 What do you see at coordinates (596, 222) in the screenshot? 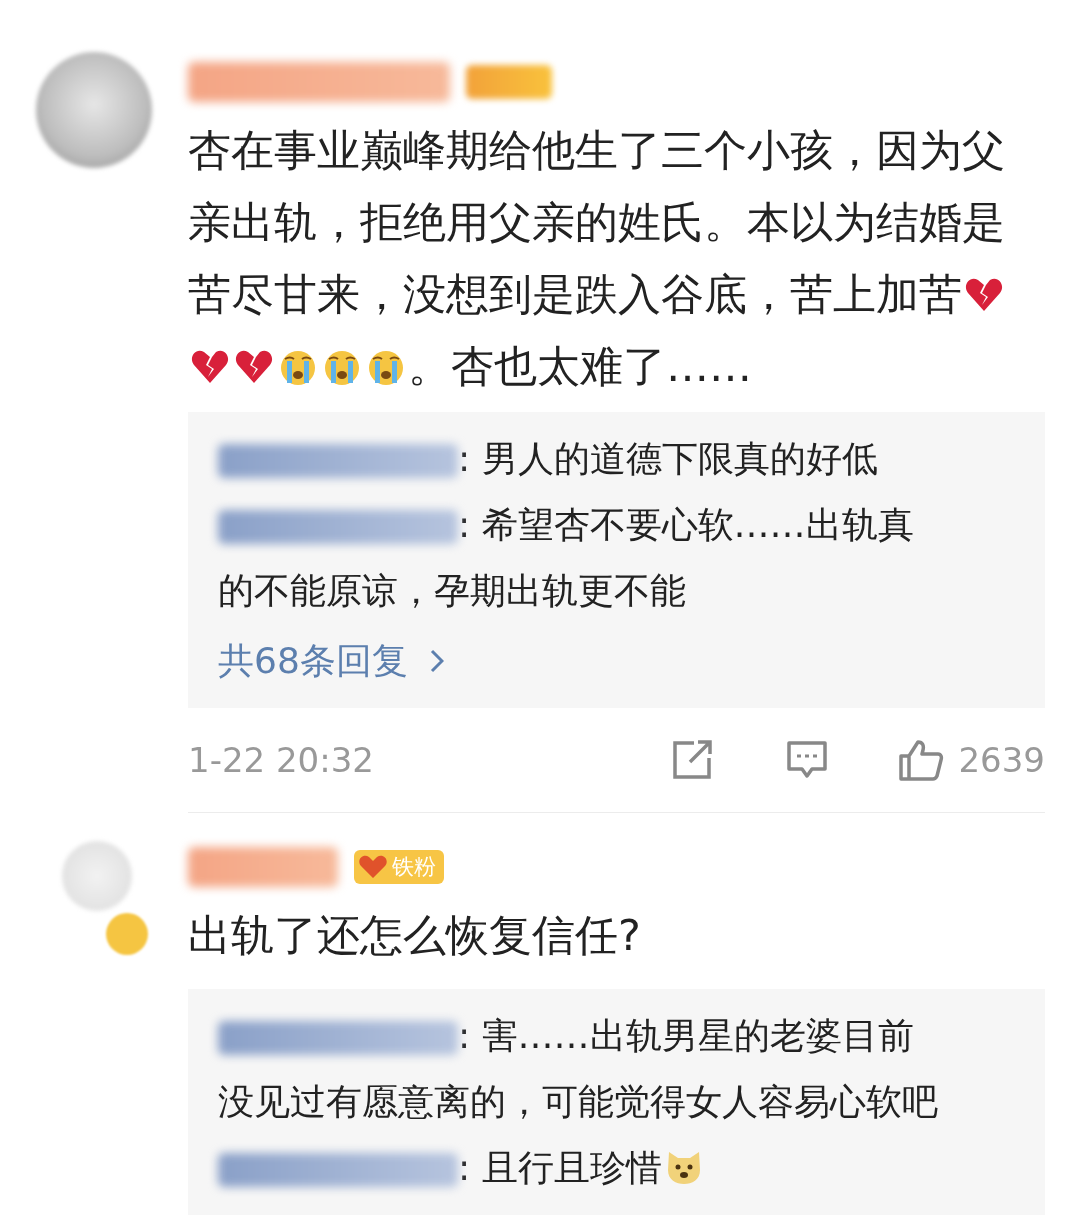
I see `comment-text: 亲出轨，拒绝用父亲的姓氏。本以为结婚是` at bounding box center [596, 222].